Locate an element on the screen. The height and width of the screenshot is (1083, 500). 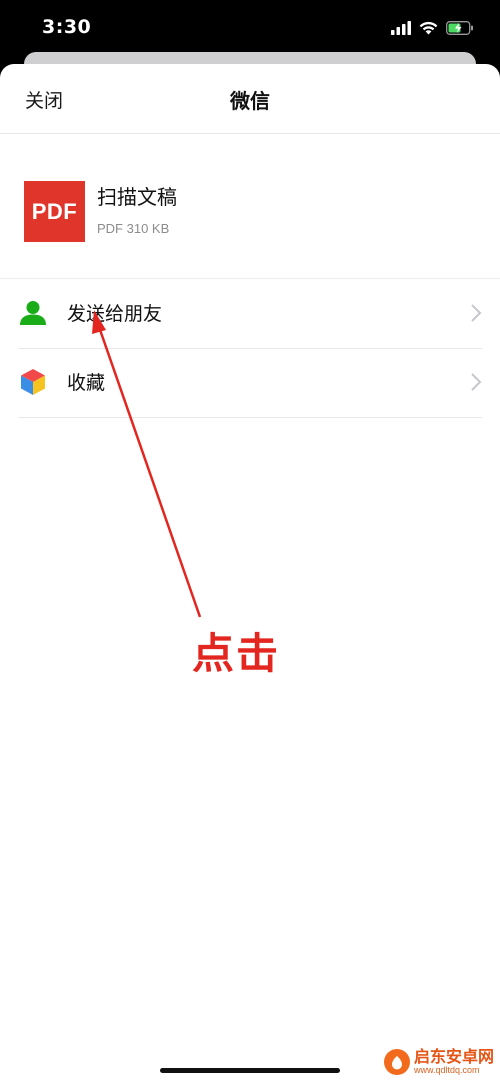
watermark: 启东安卓网 www.qdltdq.com is located at coordinates (438, 1060).